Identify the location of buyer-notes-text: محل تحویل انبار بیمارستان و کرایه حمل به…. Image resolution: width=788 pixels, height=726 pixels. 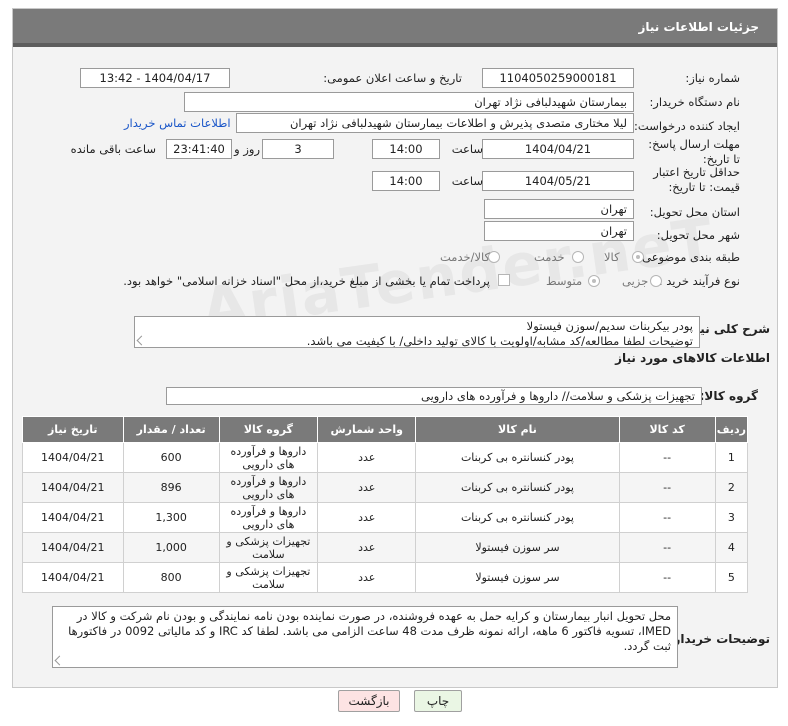
(369, 631).